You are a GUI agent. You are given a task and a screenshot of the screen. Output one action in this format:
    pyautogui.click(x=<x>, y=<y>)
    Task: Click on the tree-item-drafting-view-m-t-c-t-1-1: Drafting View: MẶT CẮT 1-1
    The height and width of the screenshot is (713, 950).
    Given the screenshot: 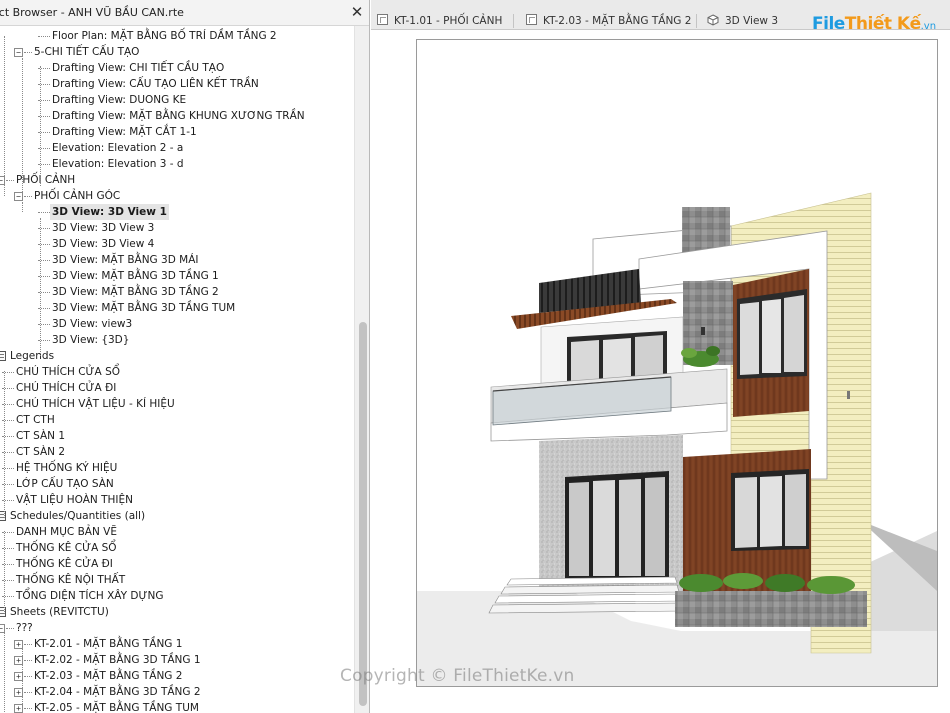 What is the action you would take?
    pyautogui.click(x=177, y=132)
    